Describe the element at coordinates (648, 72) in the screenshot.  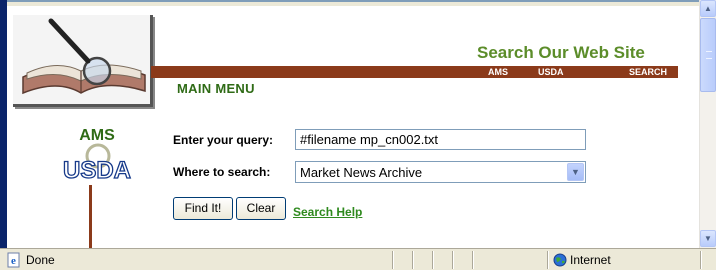
I see `nav-link-search: SEARCH` at that location.